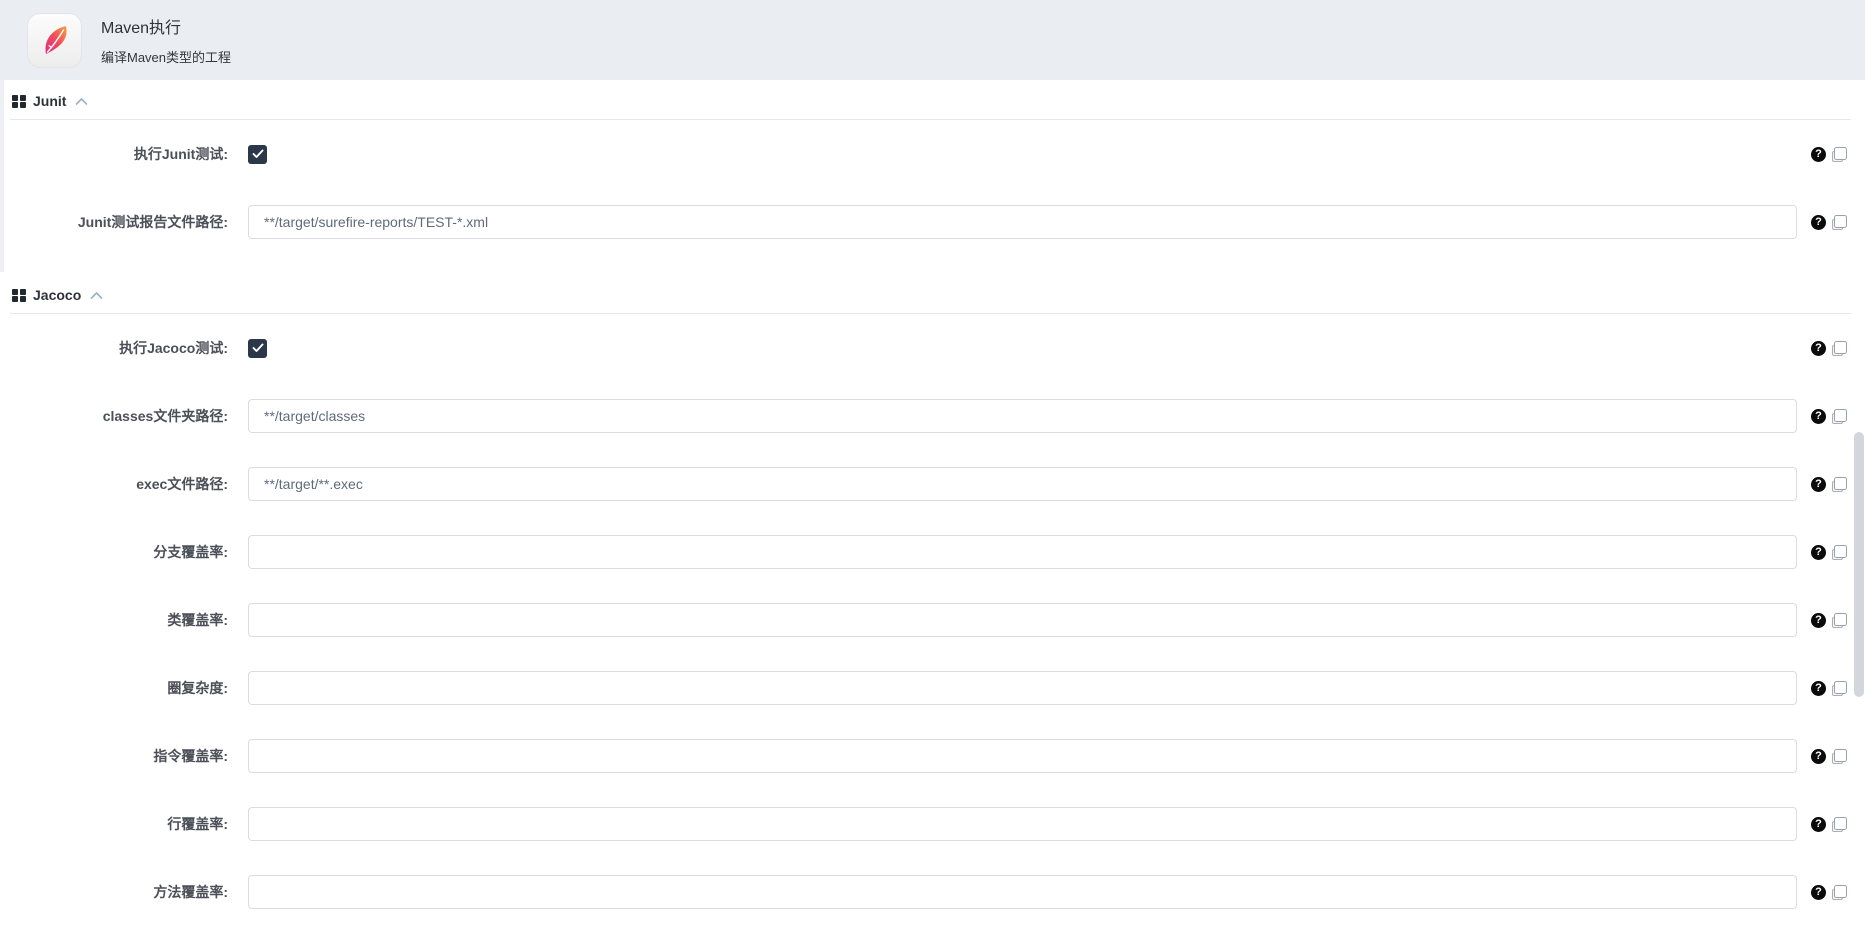 The image size is (1865, 925). Describe the element at coordinates (1022, 756) in the screenshot. I see `instruction-coverage-input` at that location.